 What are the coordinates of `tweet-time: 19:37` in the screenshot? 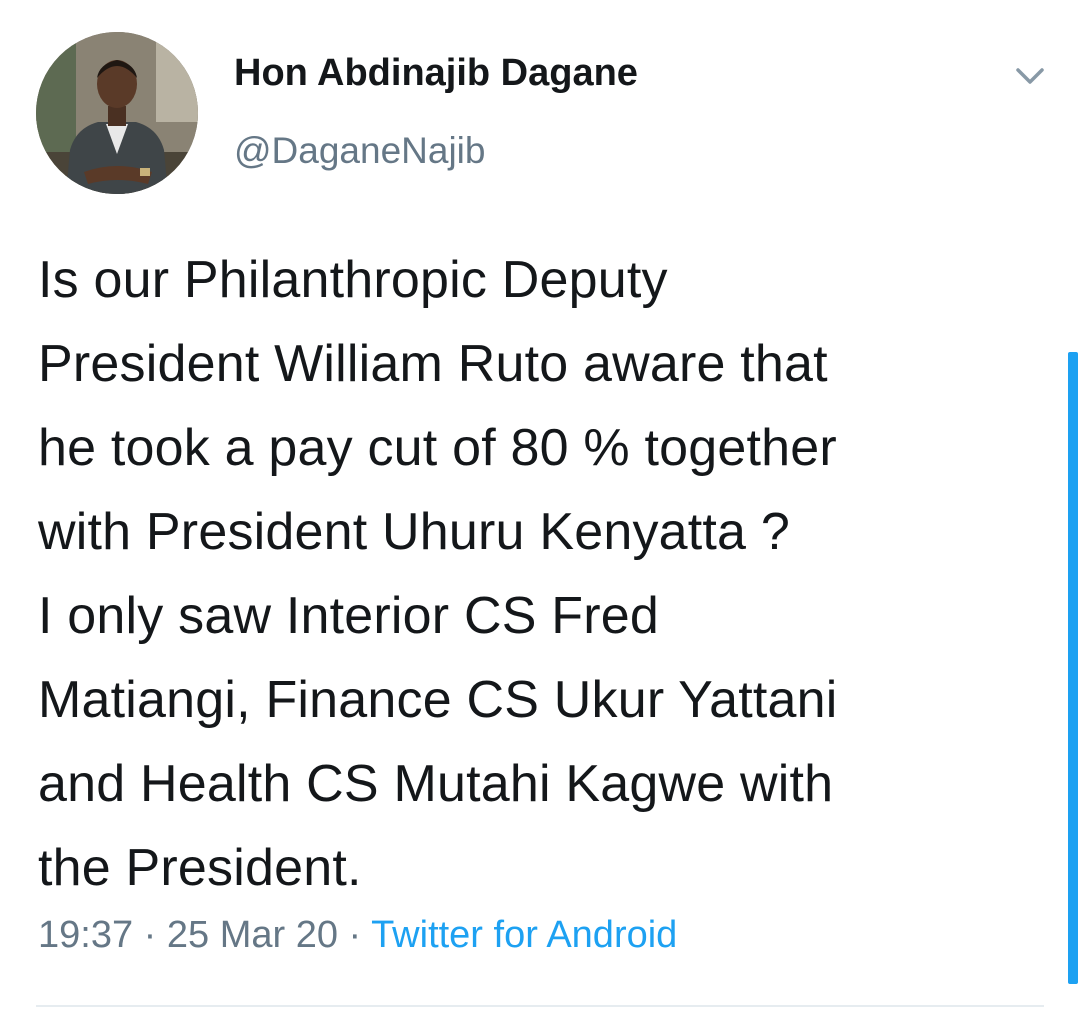 It's located at (86, 935).